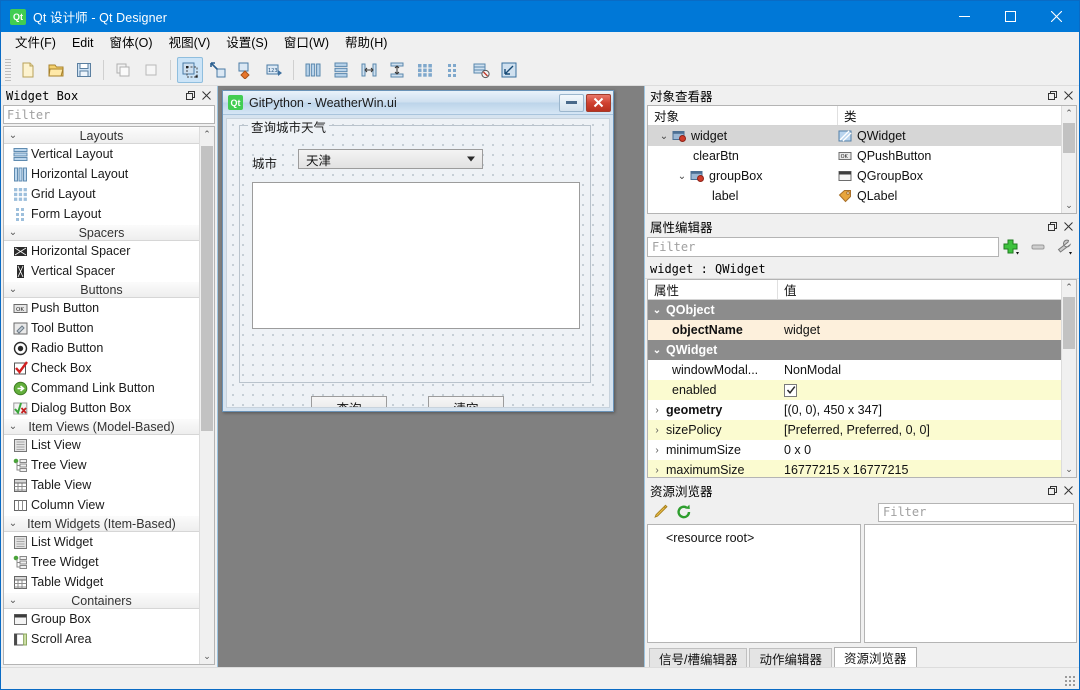 The width and height of the screenshot is (1080, 690). Describe the element at coordinates (101, 562) in the screenshot. I see `widget-item-tree-widget: Tree Widget` at that location.